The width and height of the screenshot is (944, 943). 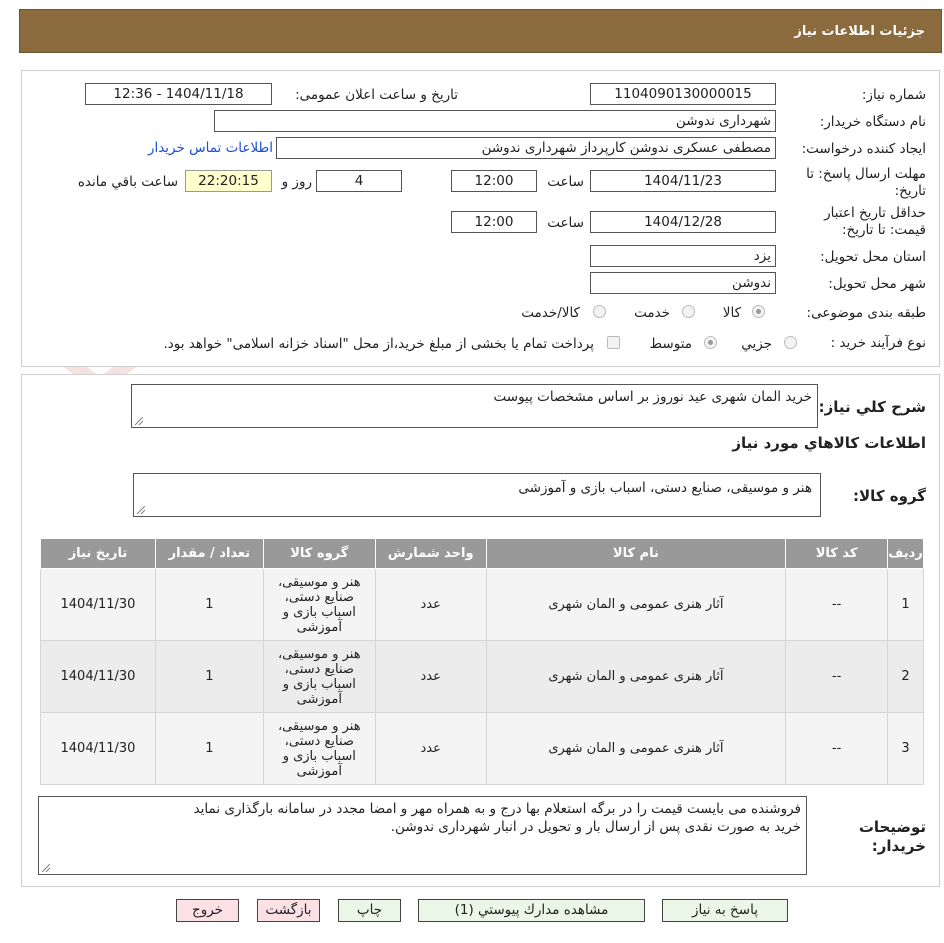 What do you see at coordinates (892, 827) in the screenshot?
I see `buyer-notes-label-1: توضیحات` at bounding box center [892, 827].